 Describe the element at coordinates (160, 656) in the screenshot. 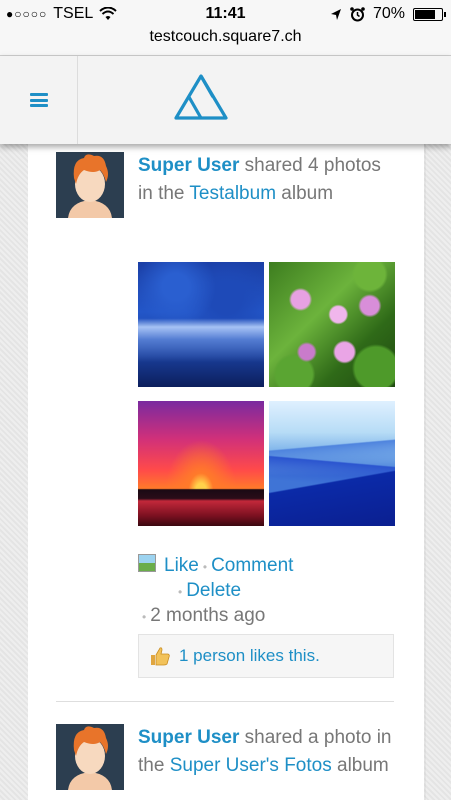

I see `thumbs-up-icon` at that location.